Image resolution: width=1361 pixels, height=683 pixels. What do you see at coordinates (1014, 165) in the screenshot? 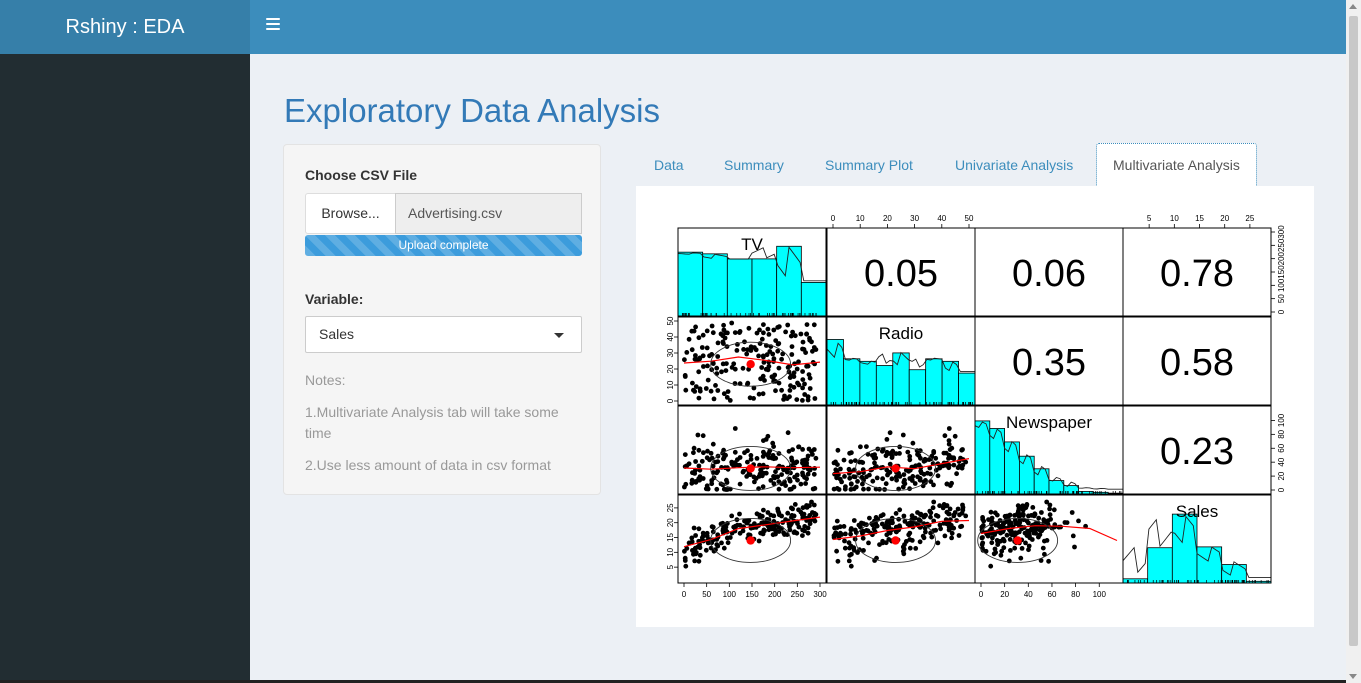
I see `tab-univariate-analysis: Univariate Analysis` at bounding box center [1014, 165].